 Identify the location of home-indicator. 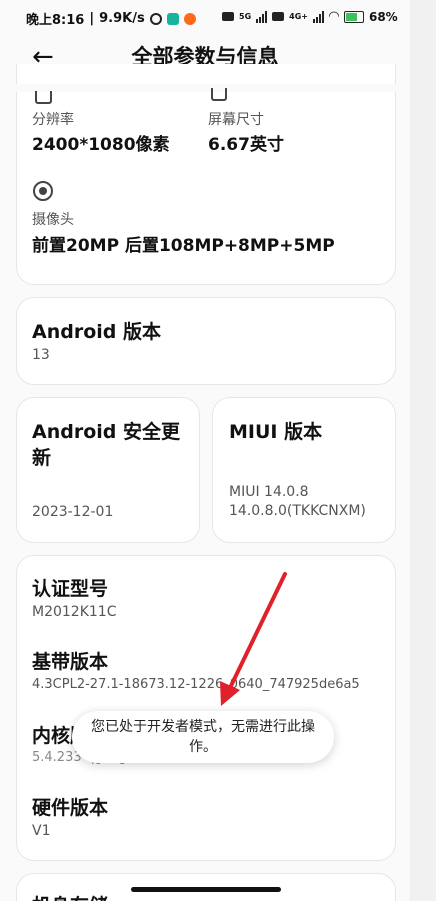
(206, 889).